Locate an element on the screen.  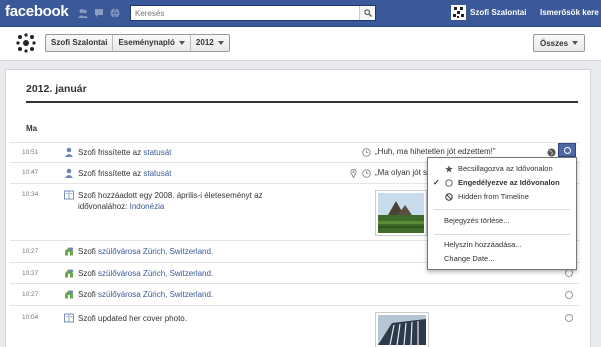
menu-item-hidden: Hidden from Timeline is located at coordinates (502, 197).